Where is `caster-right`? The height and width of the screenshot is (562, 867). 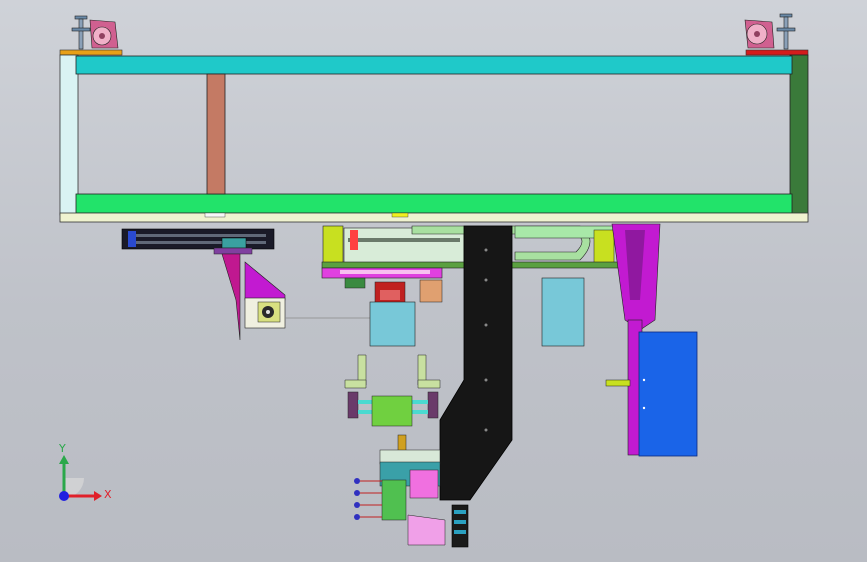
caster-right is located at coordinates (776, 34).